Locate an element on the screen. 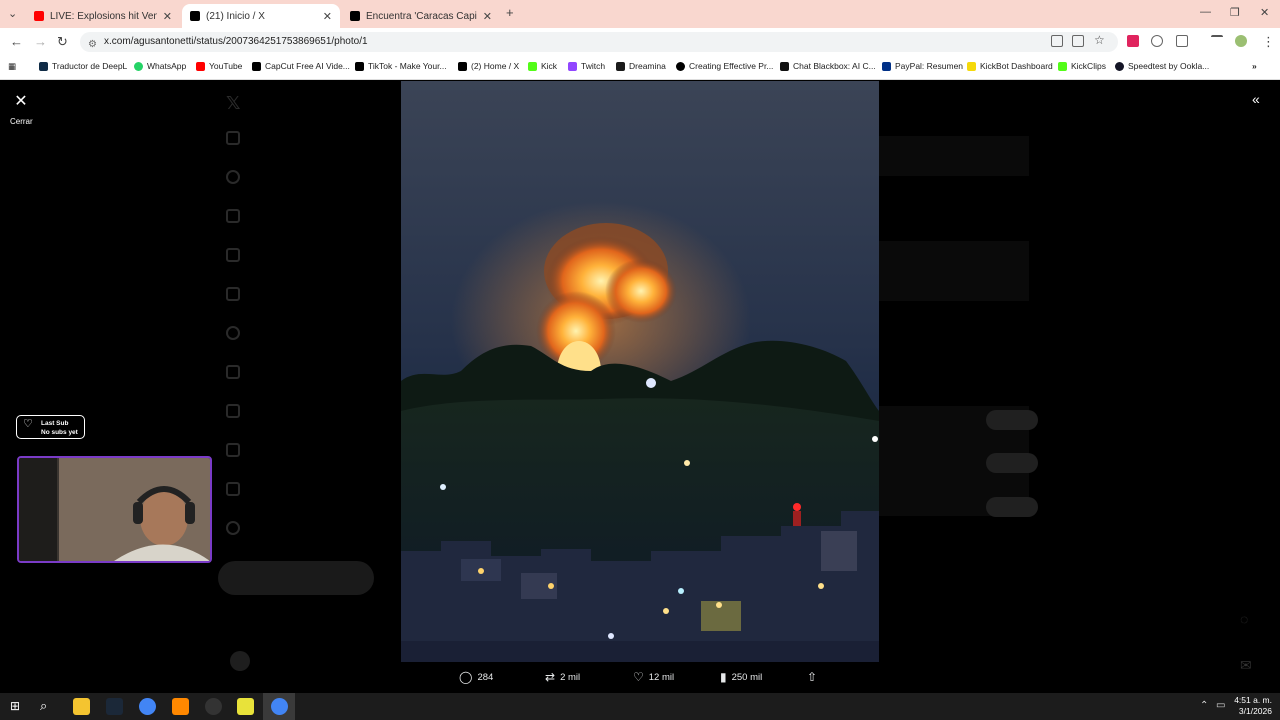 The image size is (1280, 720). translate-icon is located at coordinates (1078, 41).